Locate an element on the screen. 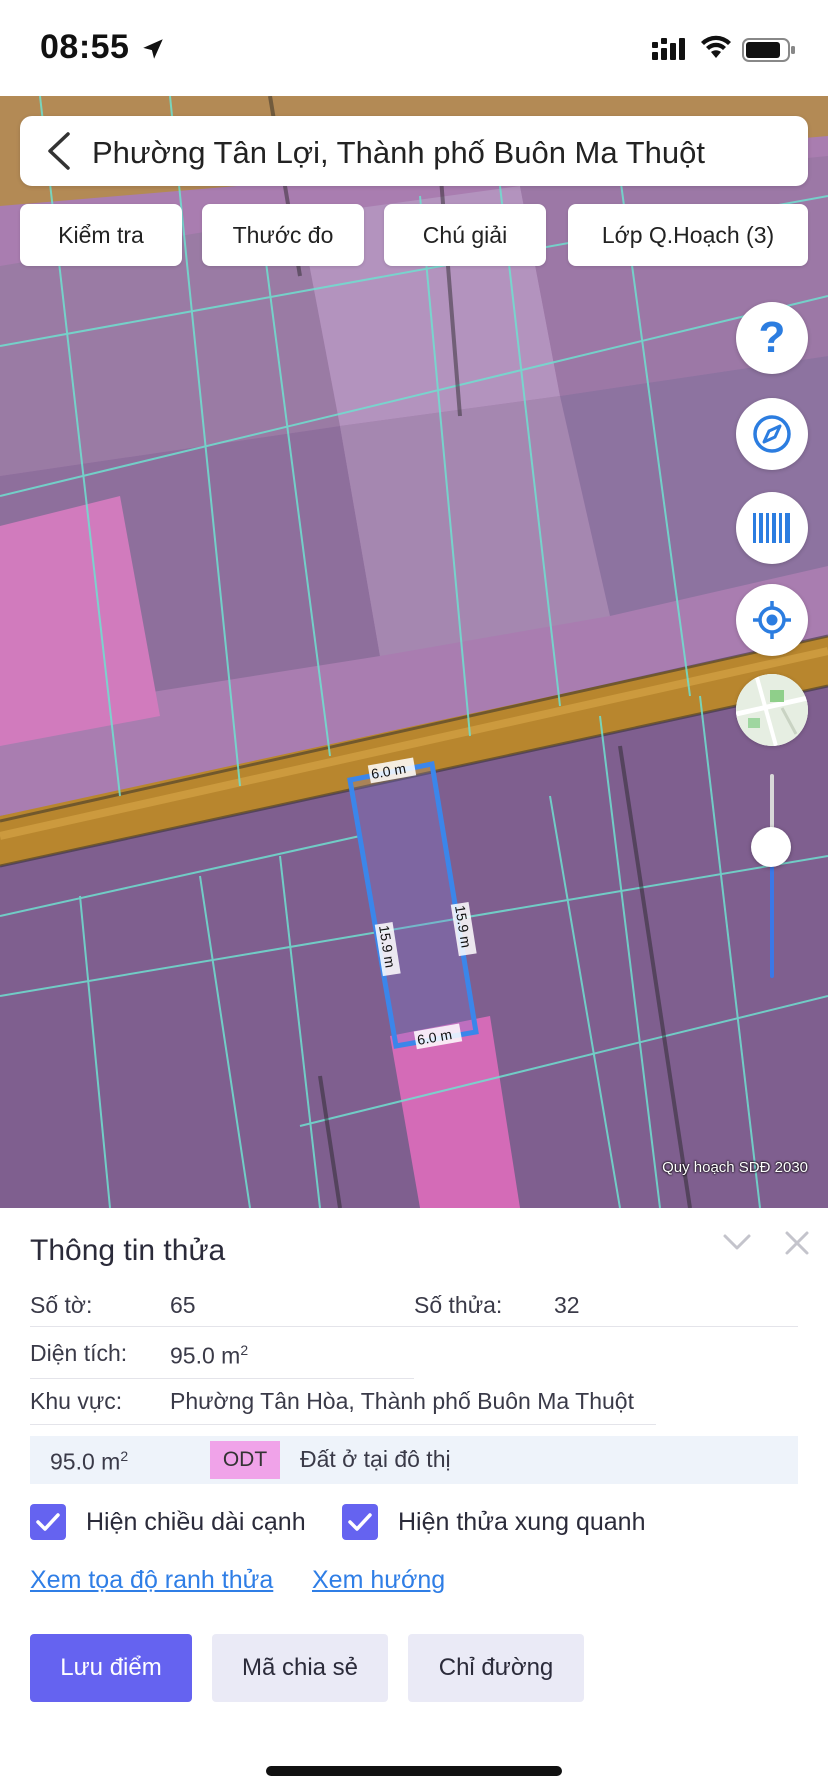  parcel-edge-bottom-label: 6.0 m is located at coordinates (434, 1037).